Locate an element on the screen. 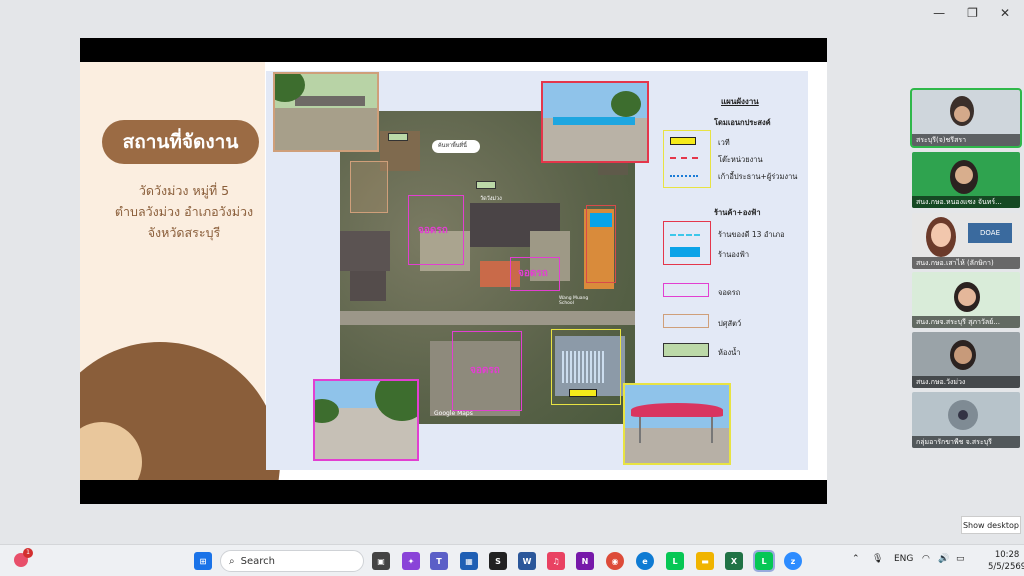  address-line-2: ตำบลวังม่วง อำเภอวังม่วง is located at coordinates (184, 211).